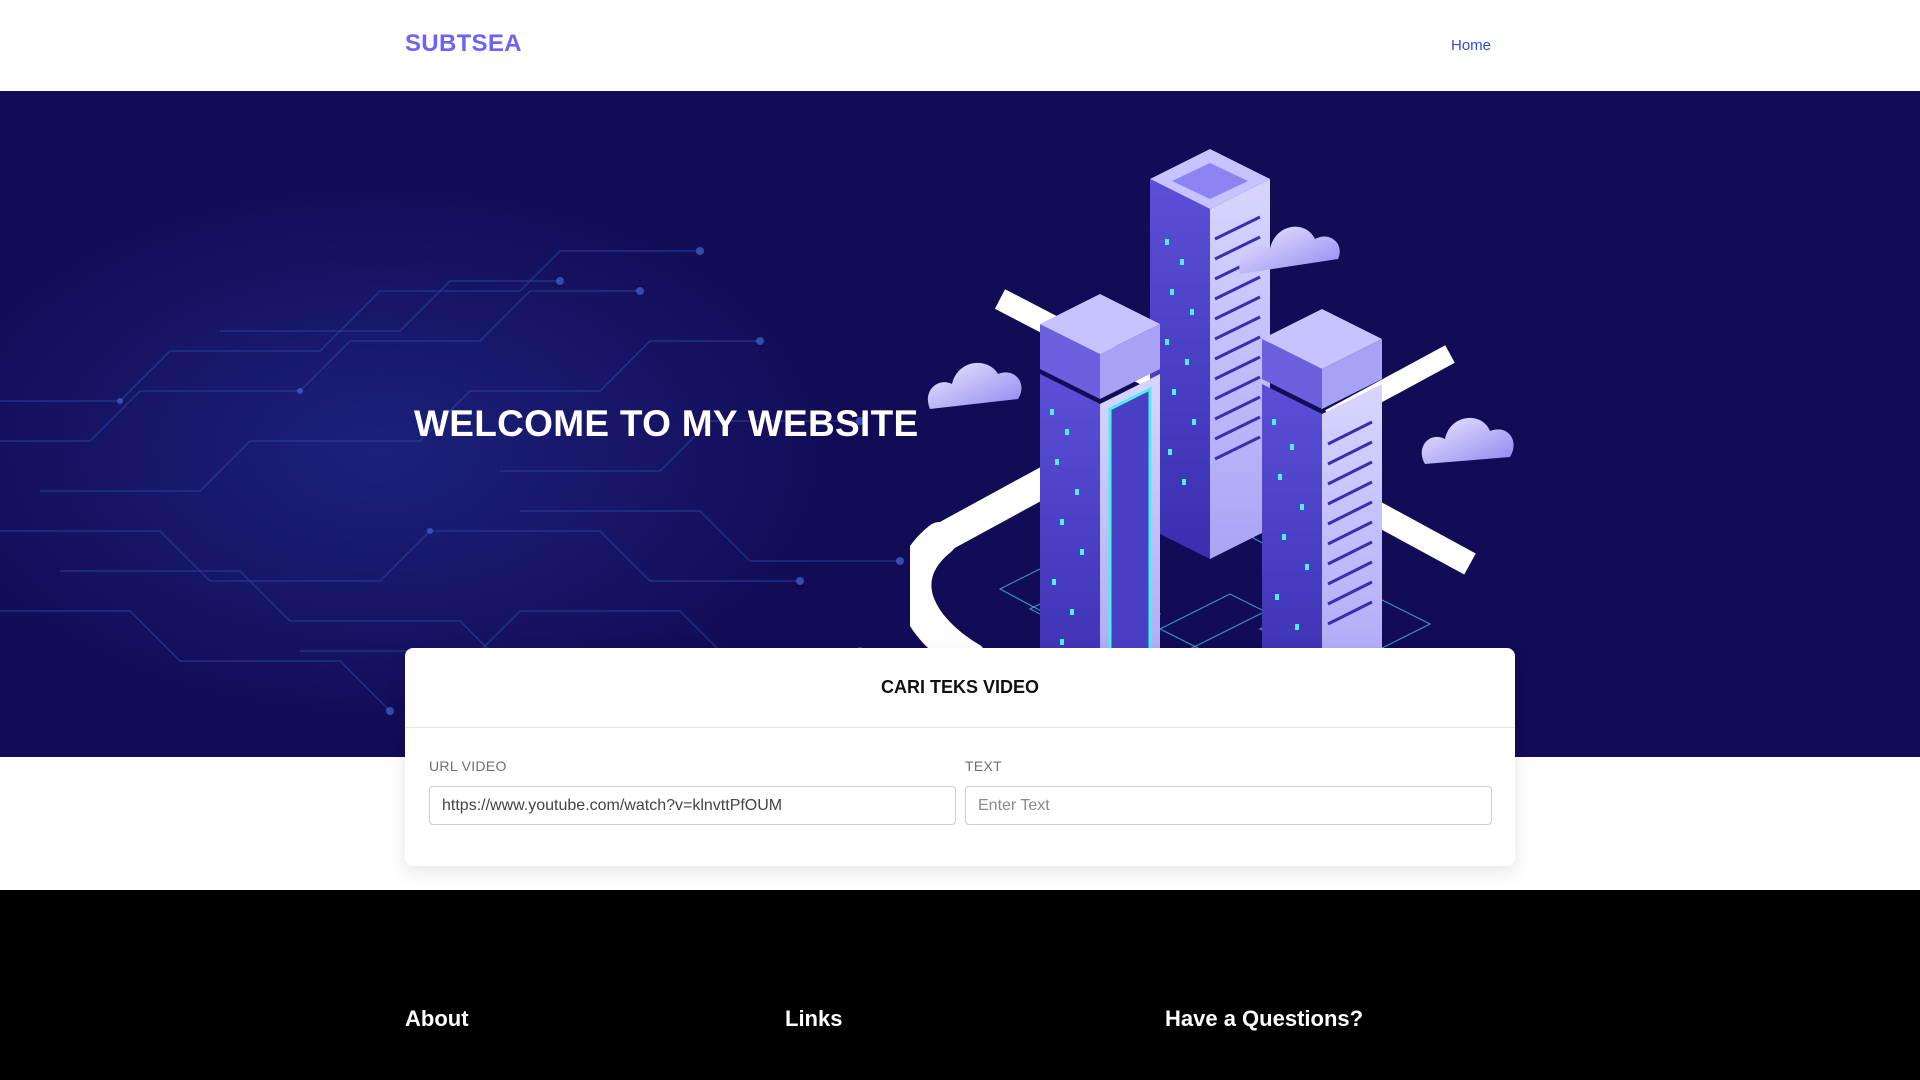 The height and width of the screenshot is (1080, 1920). What do you see at coordinates (960, 757) in the screenshot?
I see `search-card: CARI TEKS VIDEO URL VIDEO TEXT` at bounding box center [960, 757].